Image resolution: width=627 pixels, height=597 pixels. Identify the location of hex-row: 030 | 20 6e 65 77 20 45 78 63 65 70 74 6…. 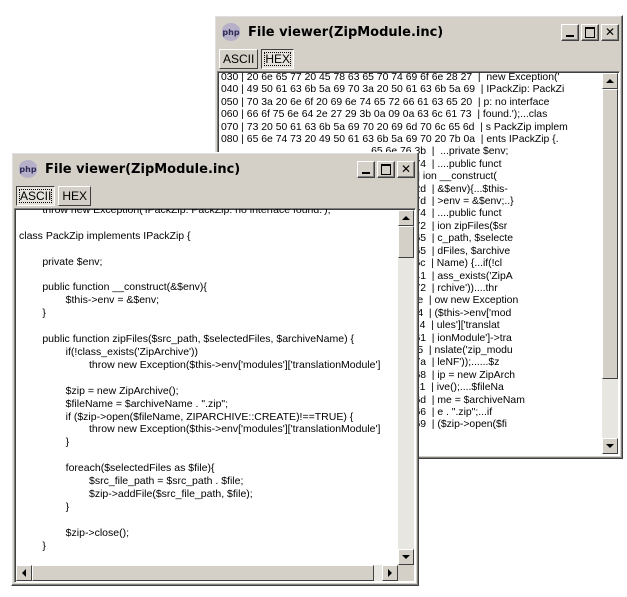
(390, 77).